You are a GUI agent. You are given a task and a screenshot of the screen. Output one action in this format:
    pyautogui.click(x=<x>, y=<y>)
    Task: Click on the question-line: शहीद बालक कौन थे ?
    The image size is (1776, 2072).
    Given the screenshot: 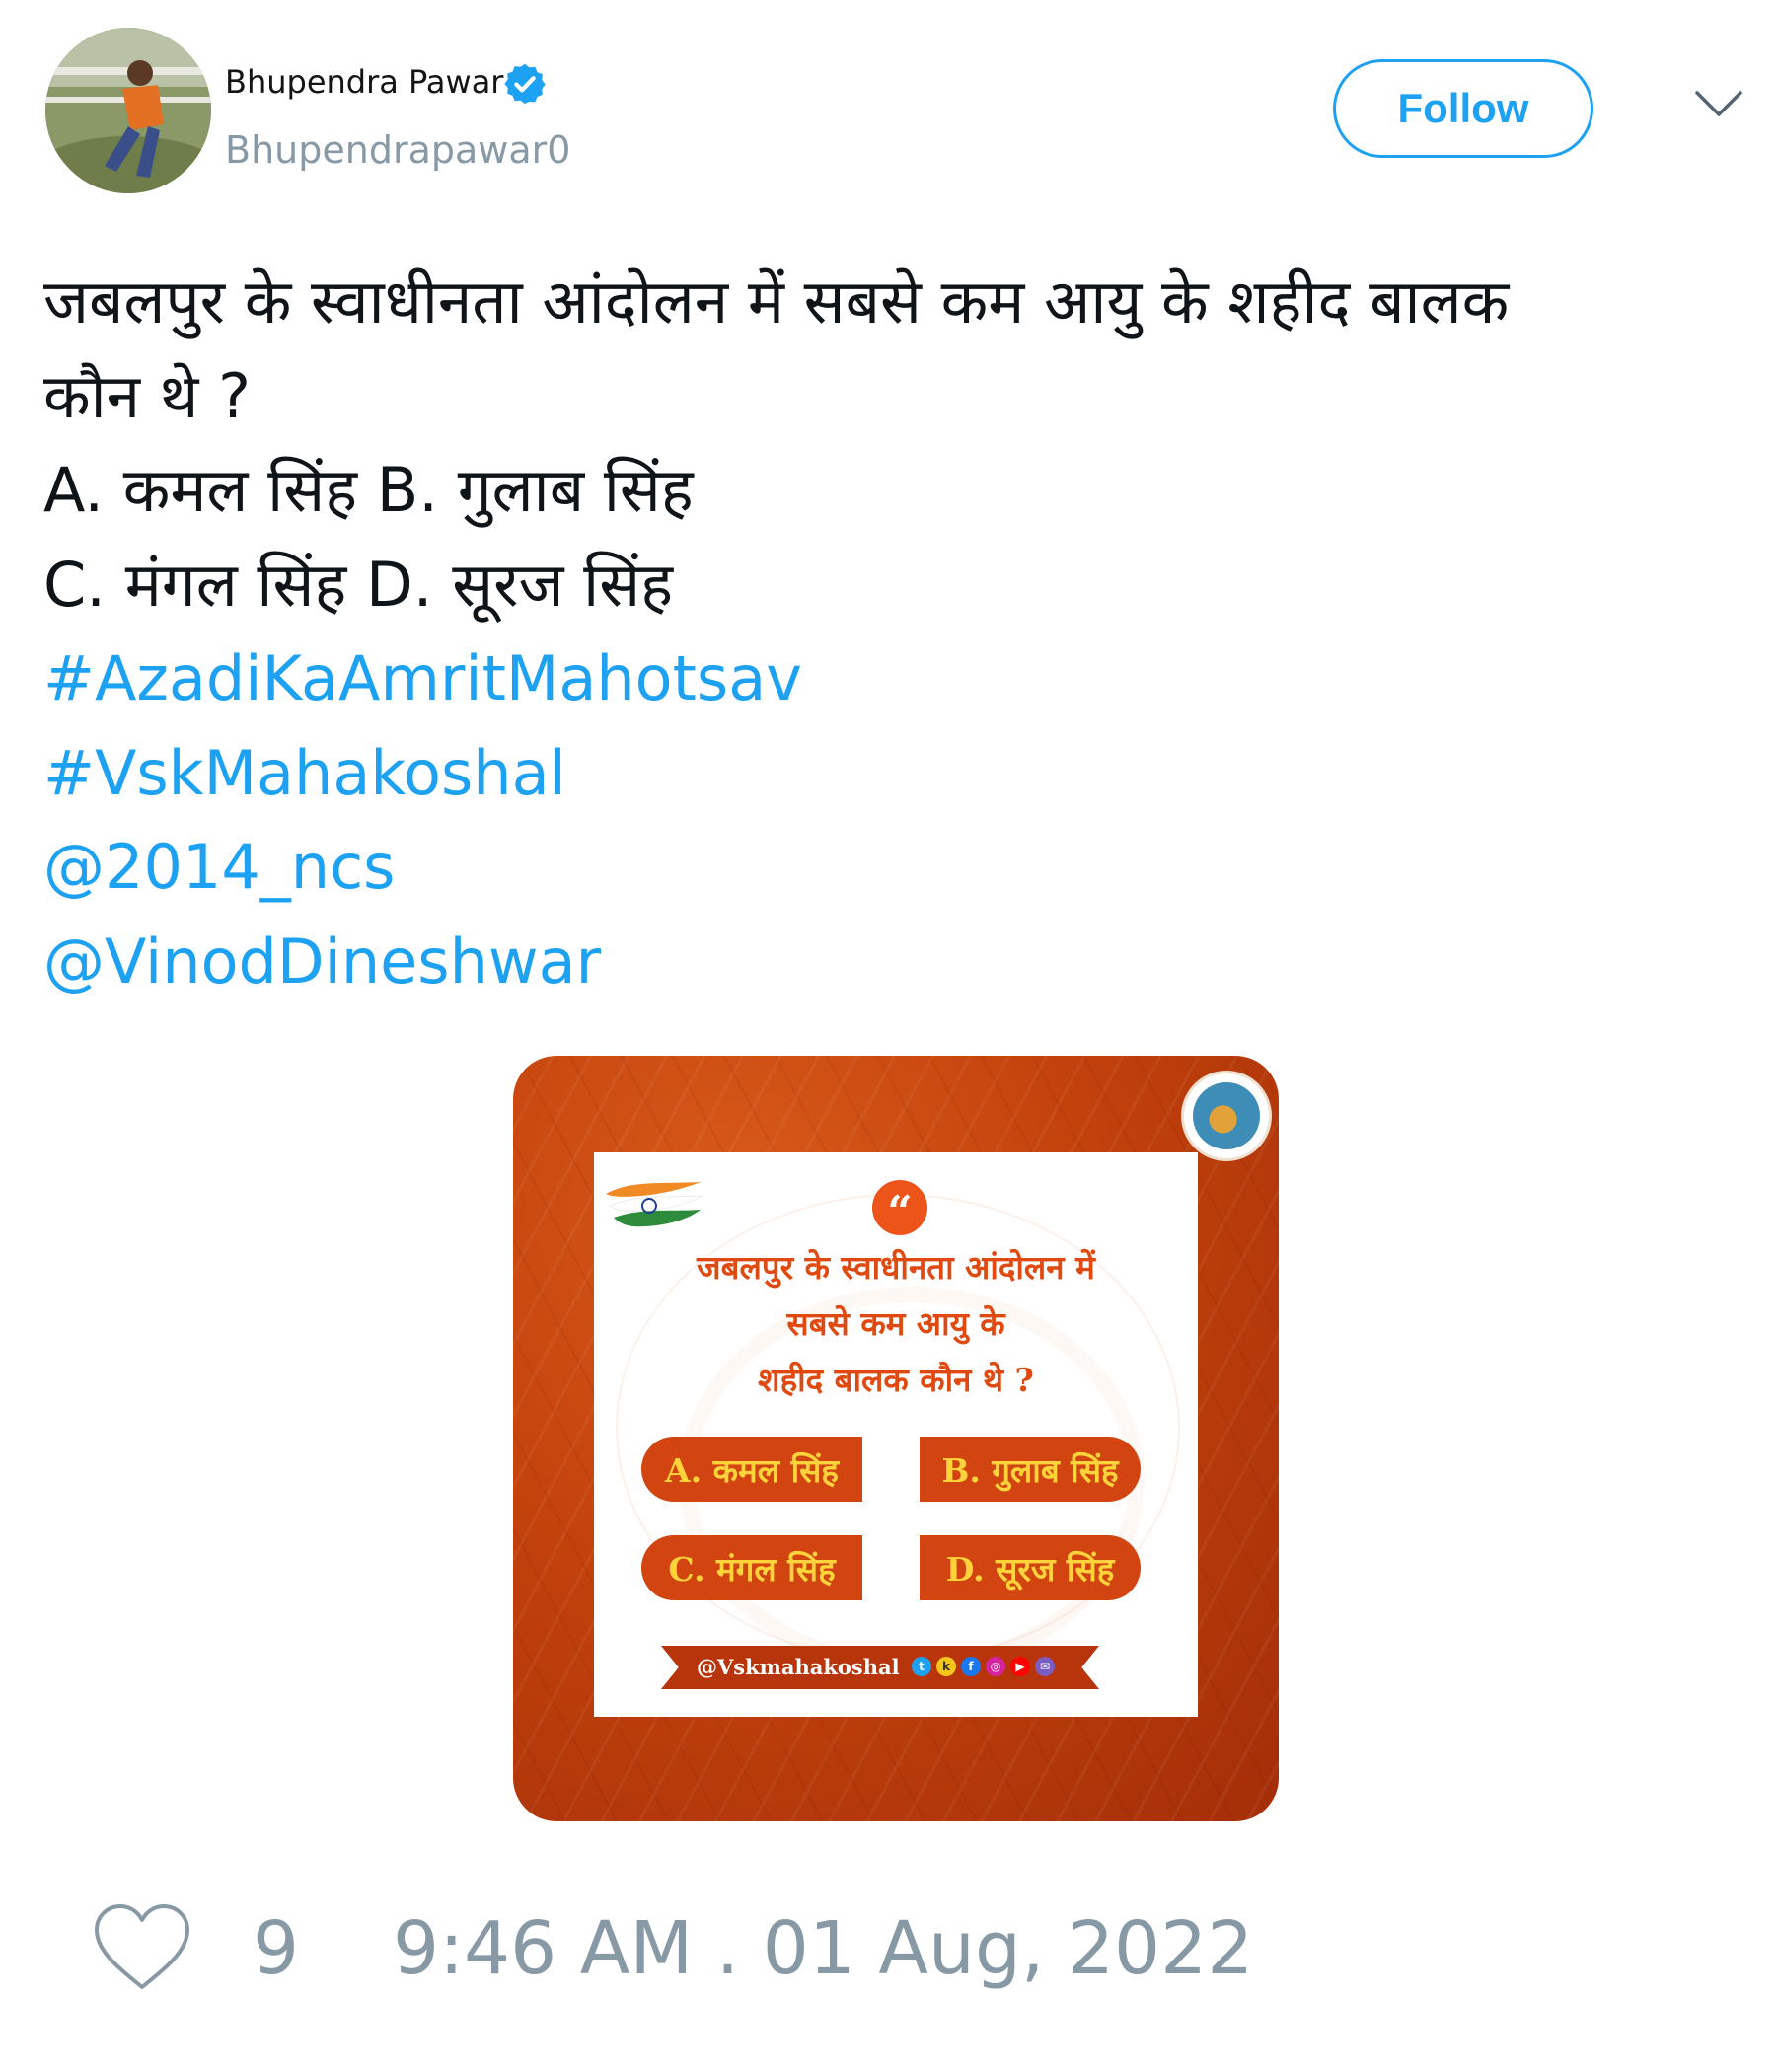 What is the action you would take?
    pyautogui.click(x=896, y=1380)
    